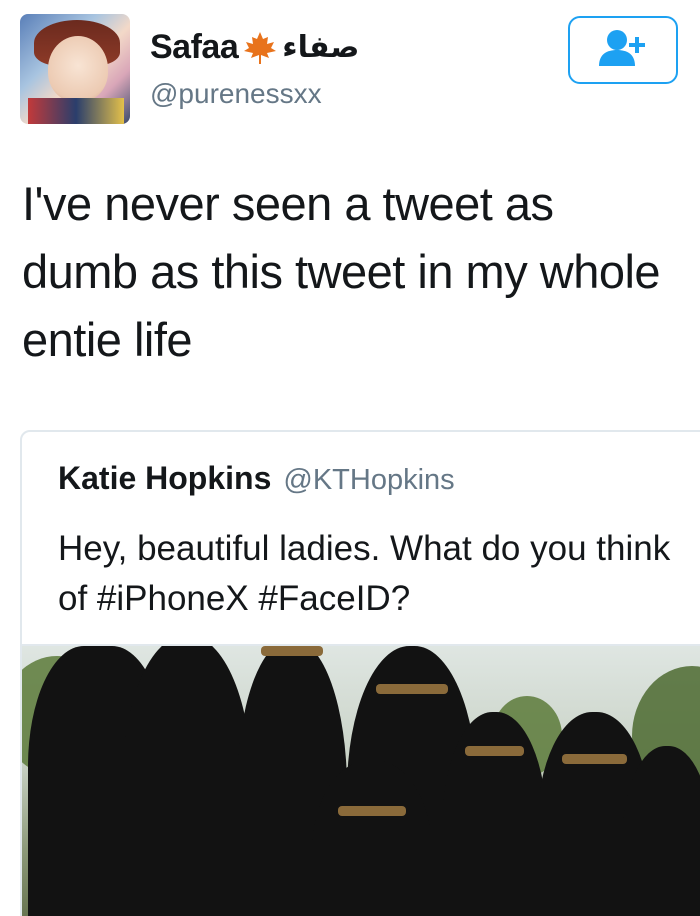 The width and height of the screenshot is (700, 916). What do you see at coordinates (260, 48) in the screenshot?
I see `maple-leaf-icon` at bounding box center [260, 48].